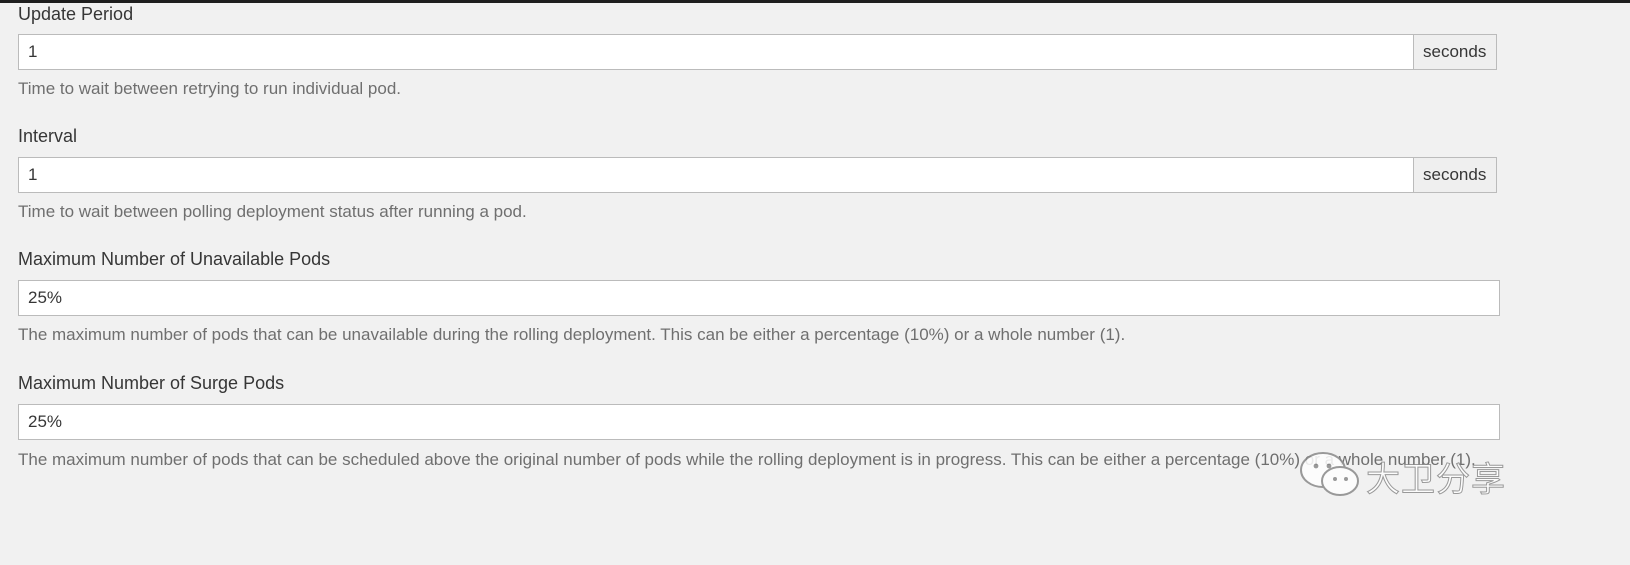 The image size is (1630, 565). I want to click on update-period-input-group: 1 seconds, so click(757, 52).